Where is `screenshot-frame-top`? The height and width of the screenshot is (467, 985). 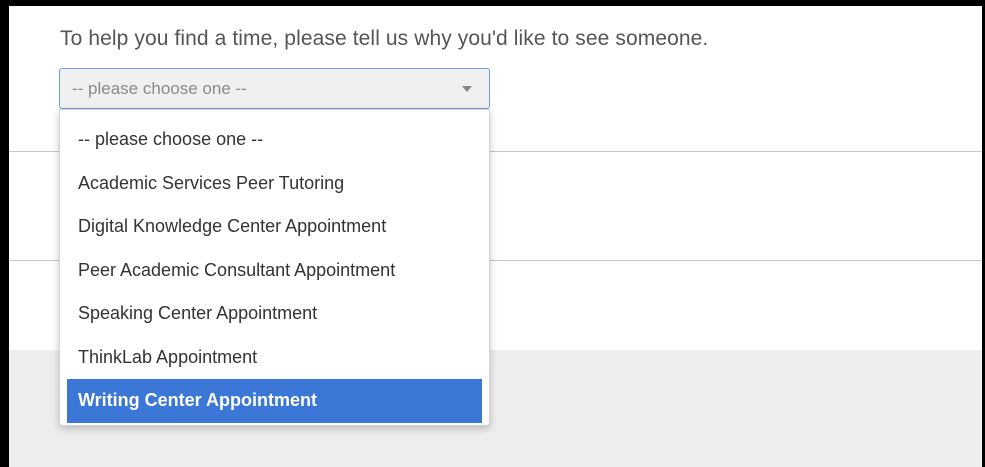
screenshot-frame-top is located at coordinates (492, 3).